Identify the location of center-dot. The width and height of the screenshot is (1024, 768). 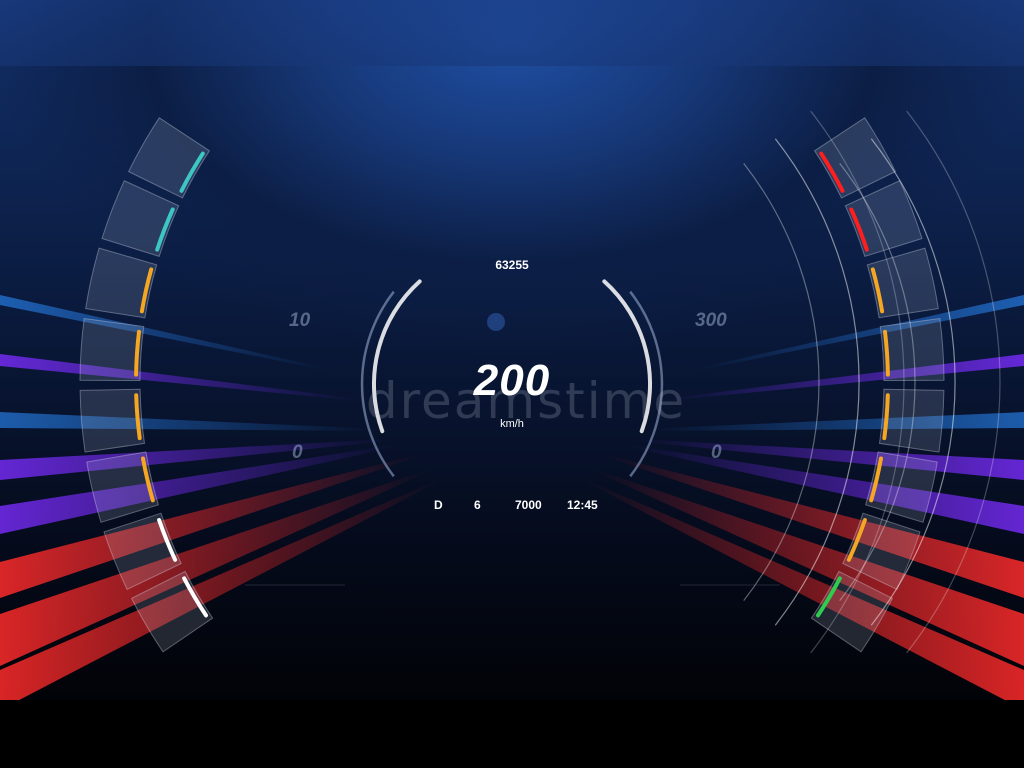
(496, 322).